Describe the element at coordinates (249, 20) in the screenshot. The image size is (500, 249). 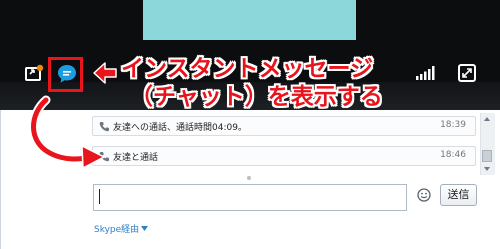
I see `video-preview` at that location.